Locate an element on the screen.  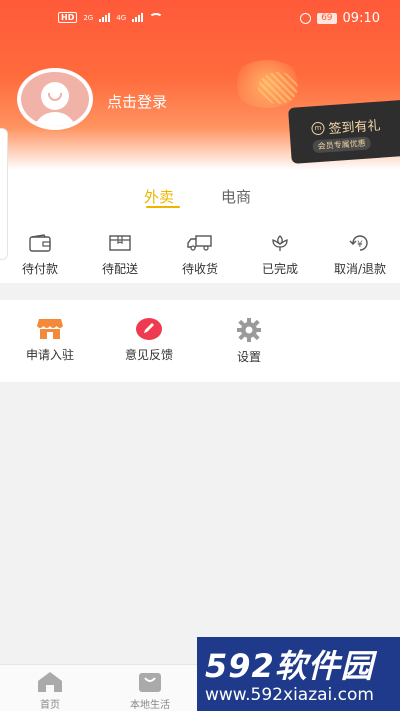
services-panel: 申请入驻 意见反馈 设置 is located at coordinates (200, 341).